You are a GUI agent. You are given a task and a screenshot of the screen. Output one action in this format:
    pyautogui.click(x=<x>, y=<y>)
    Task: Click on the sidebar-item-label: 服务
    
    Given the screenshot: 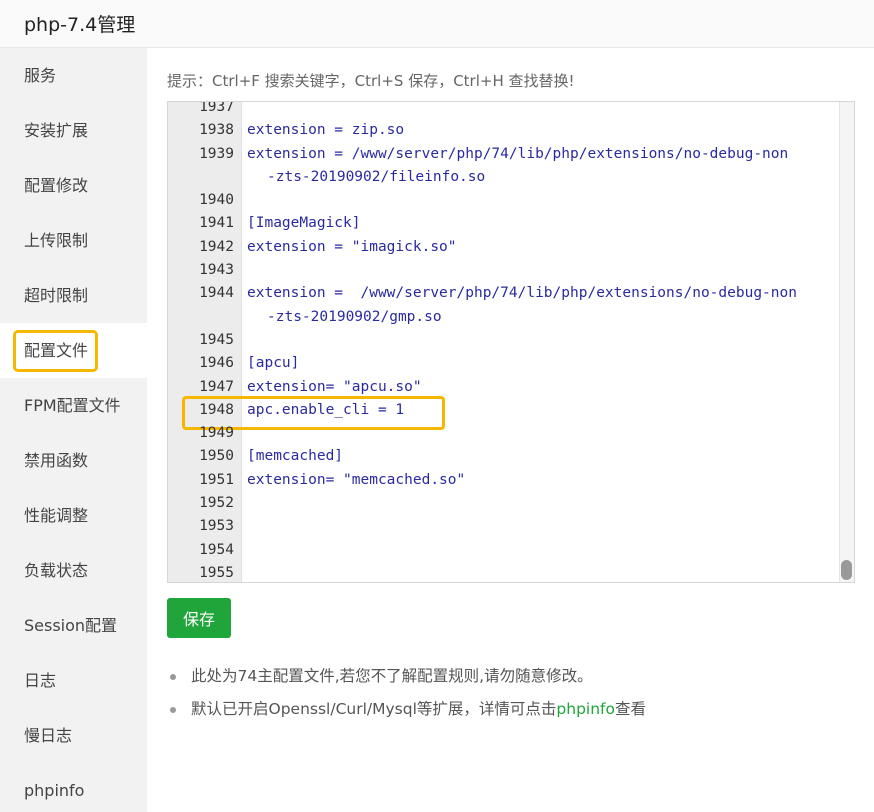 What is the action you would take?
    pyautogui.click(x=40, y=75)
    